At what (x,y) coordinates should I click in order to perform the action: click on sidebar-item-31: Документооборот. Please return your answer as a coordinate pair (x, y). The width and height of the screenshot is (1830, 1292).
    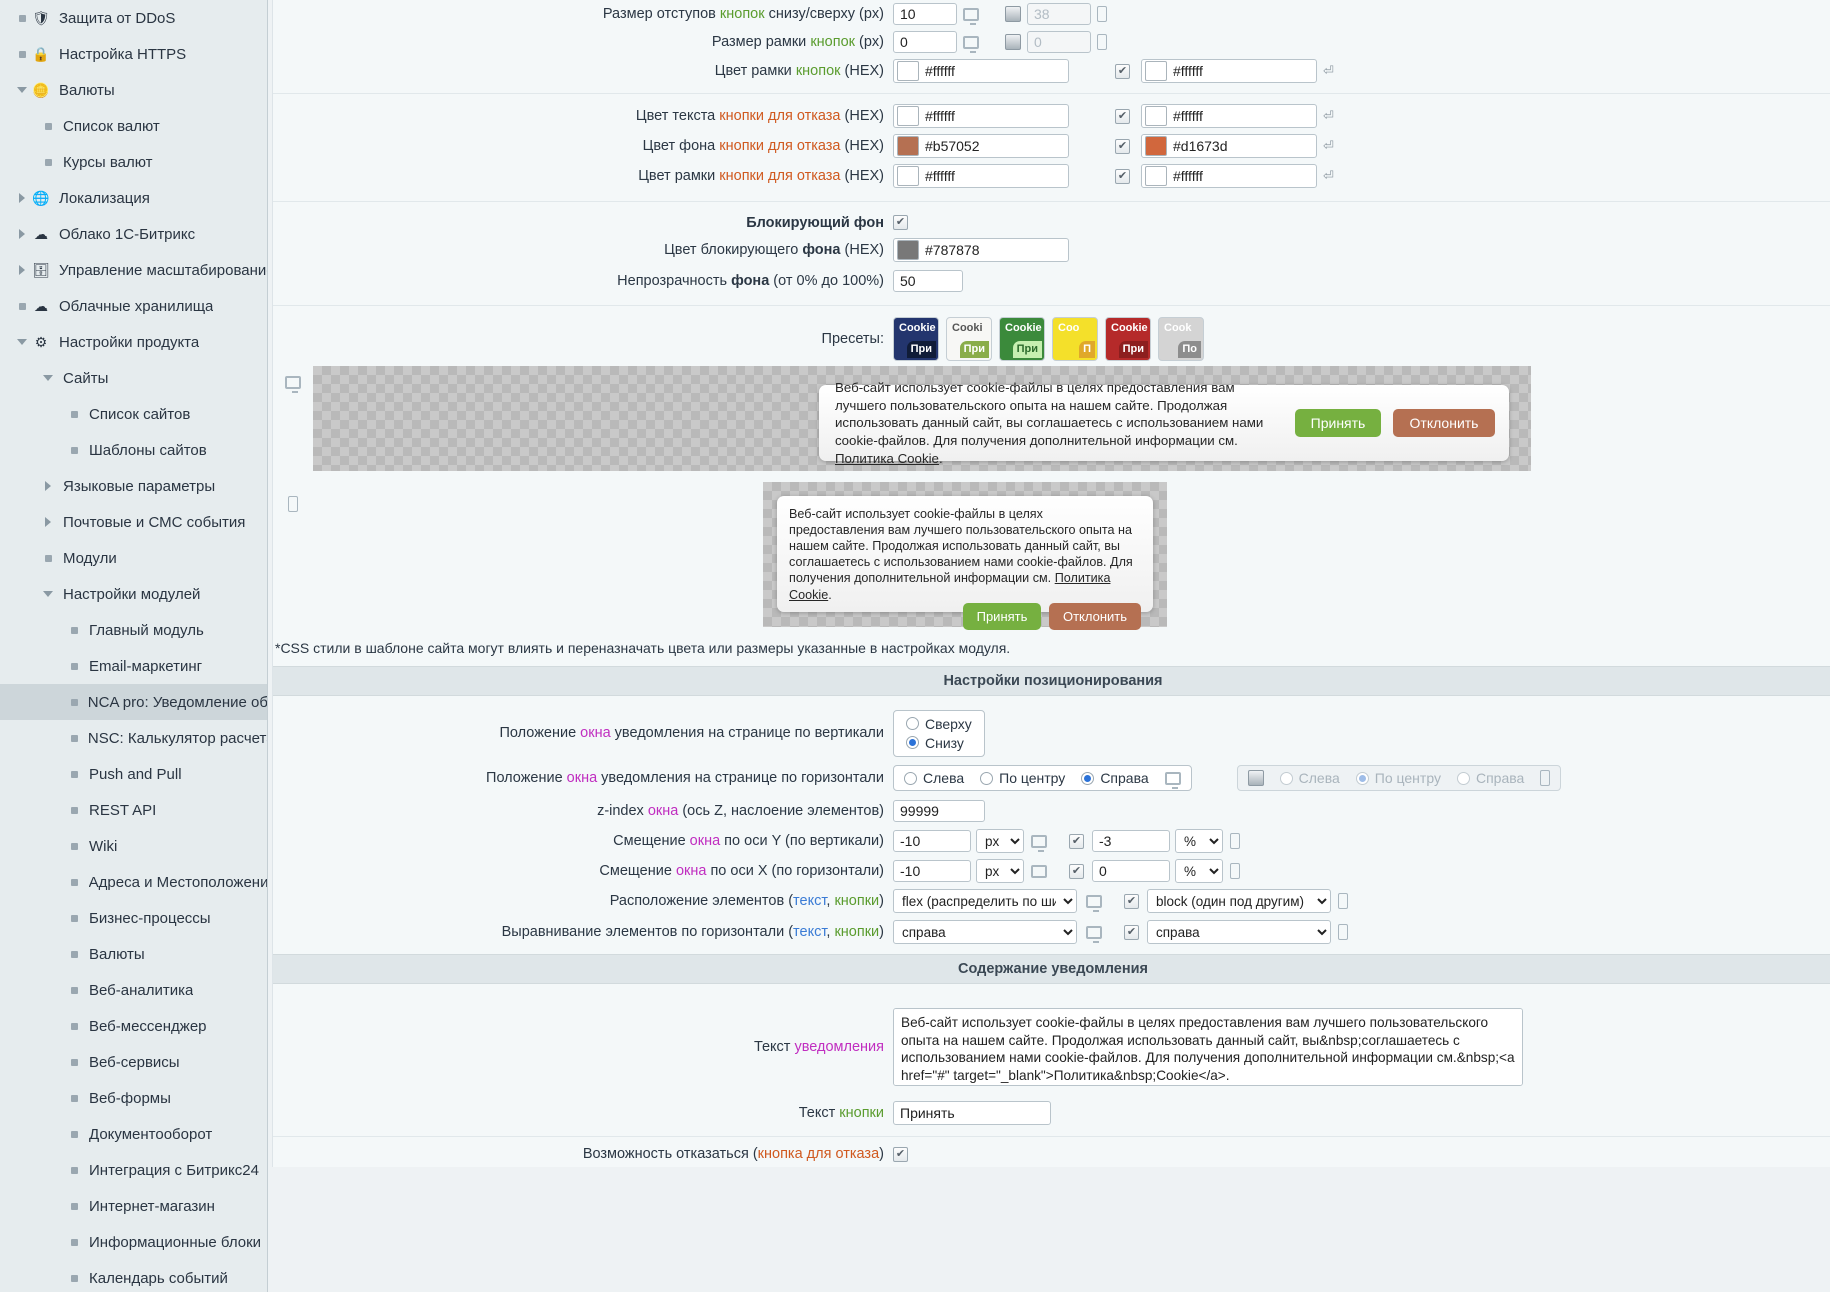
    Looking at the image, I should click on (133, 1134).